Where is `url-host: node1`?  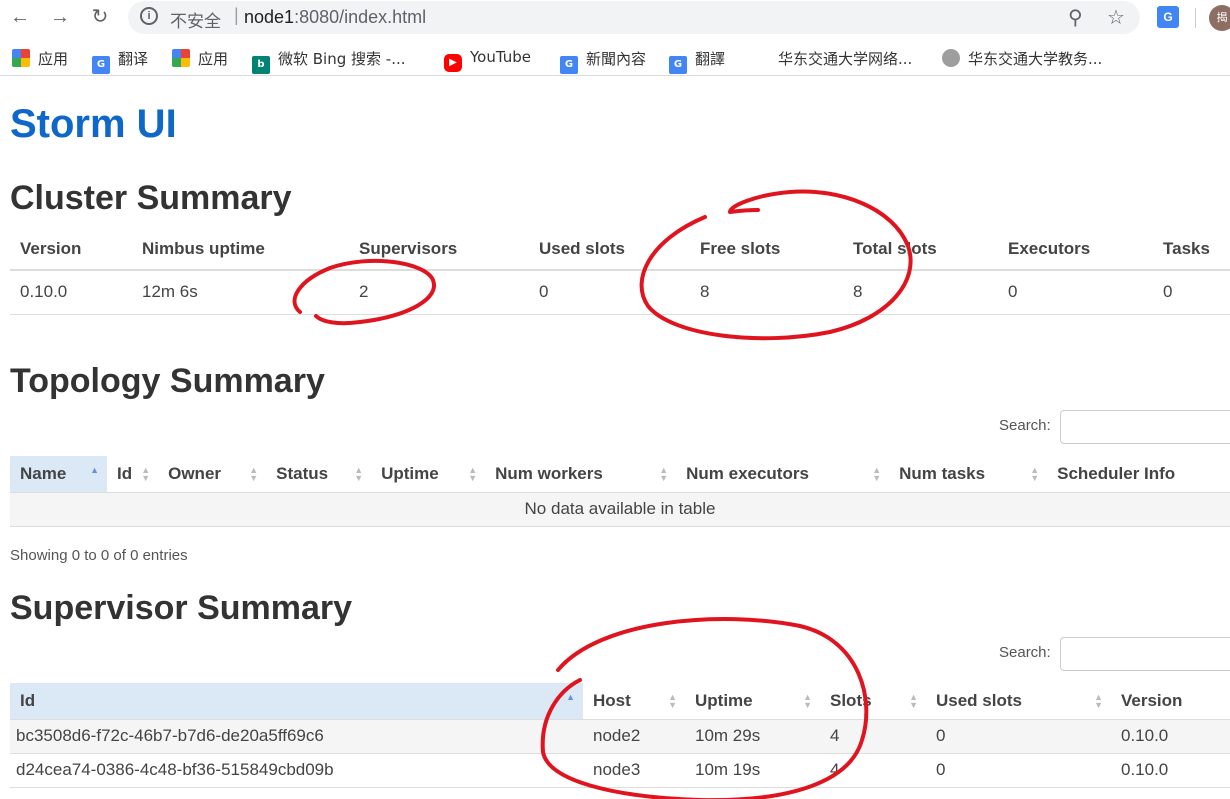
url-host: node1 is located at coordinates (269, 17).